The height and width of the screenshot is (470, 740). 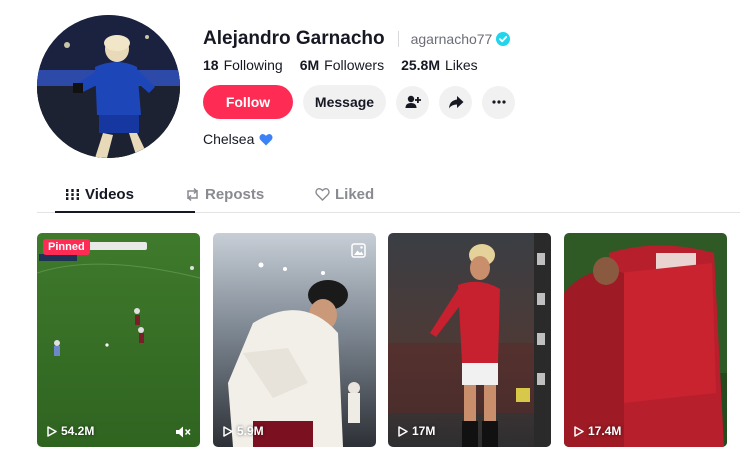 What do you see at coordinates (322, 194) in the screenshot?
I see `liked-heart-icon` at bounding box center [322, 194].